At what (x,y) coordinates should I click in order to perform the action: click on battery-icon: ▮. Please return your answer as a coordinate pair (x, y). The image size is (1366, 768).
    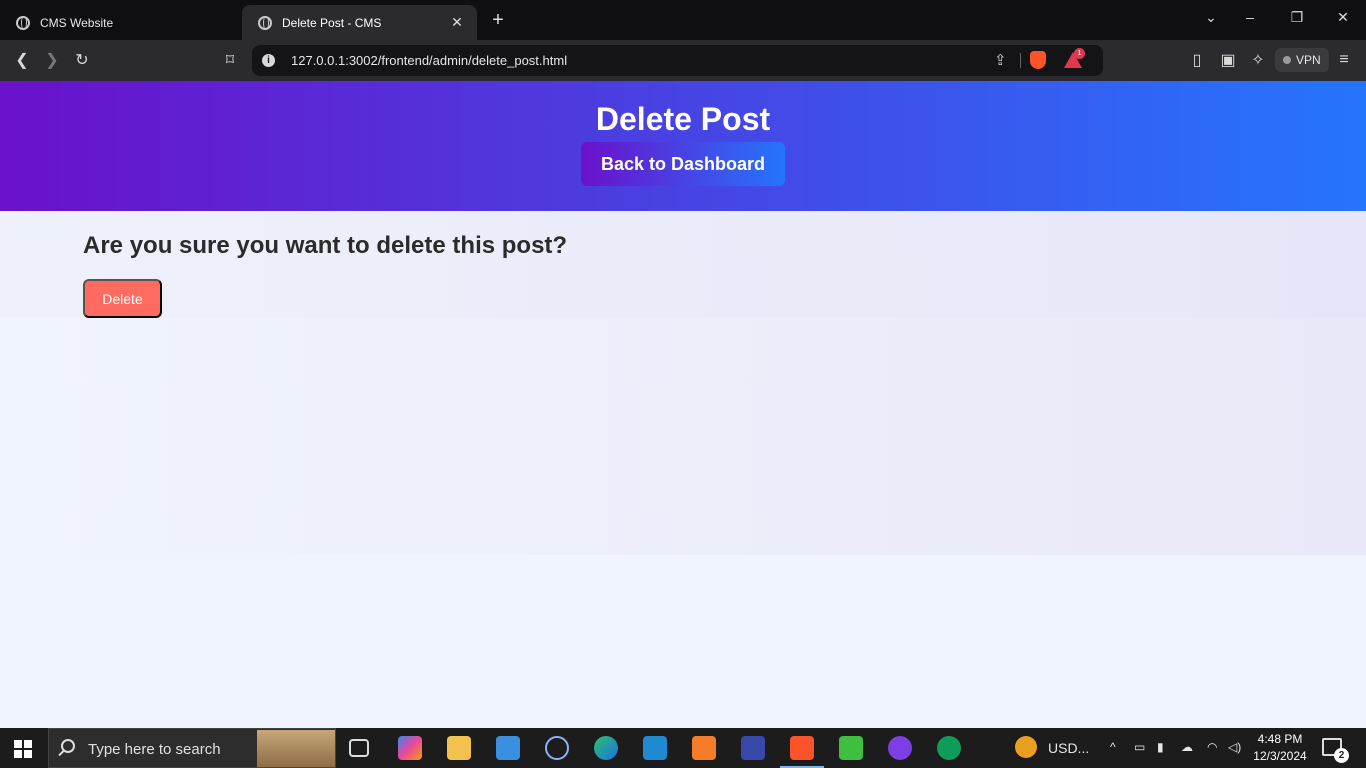
    Looking at the image, I should click on (1160, 747).